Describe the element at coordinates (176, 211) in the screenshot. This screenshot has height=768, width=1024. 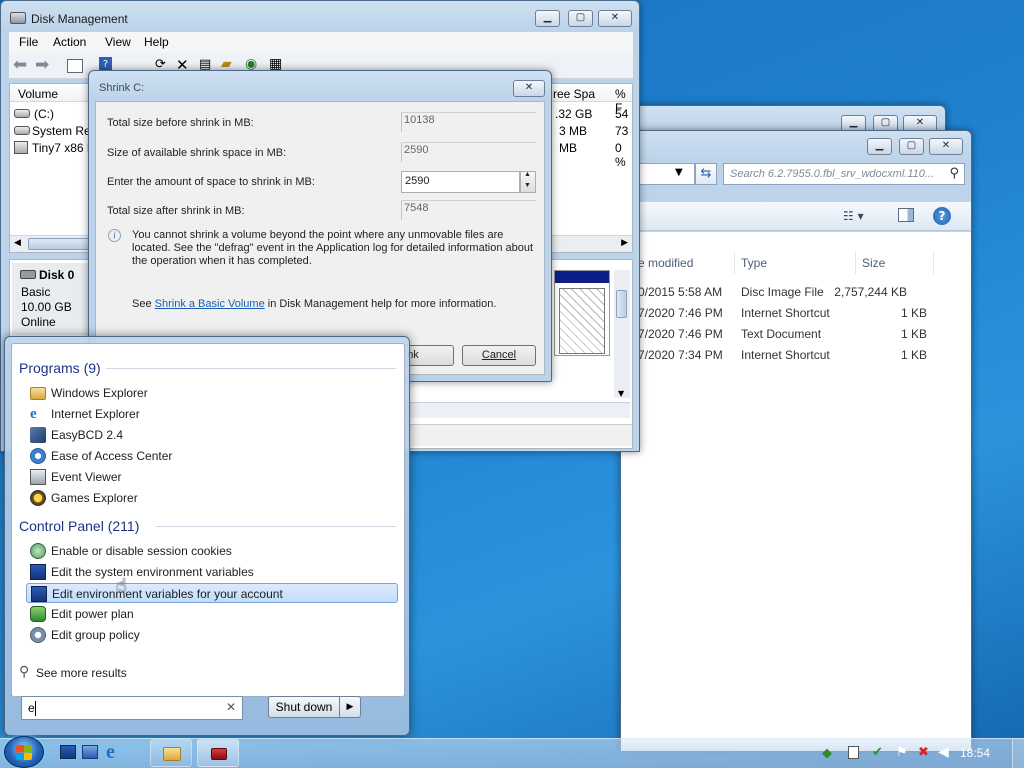
I see `total-after-label: Total size after shrink in MB:` at that location.